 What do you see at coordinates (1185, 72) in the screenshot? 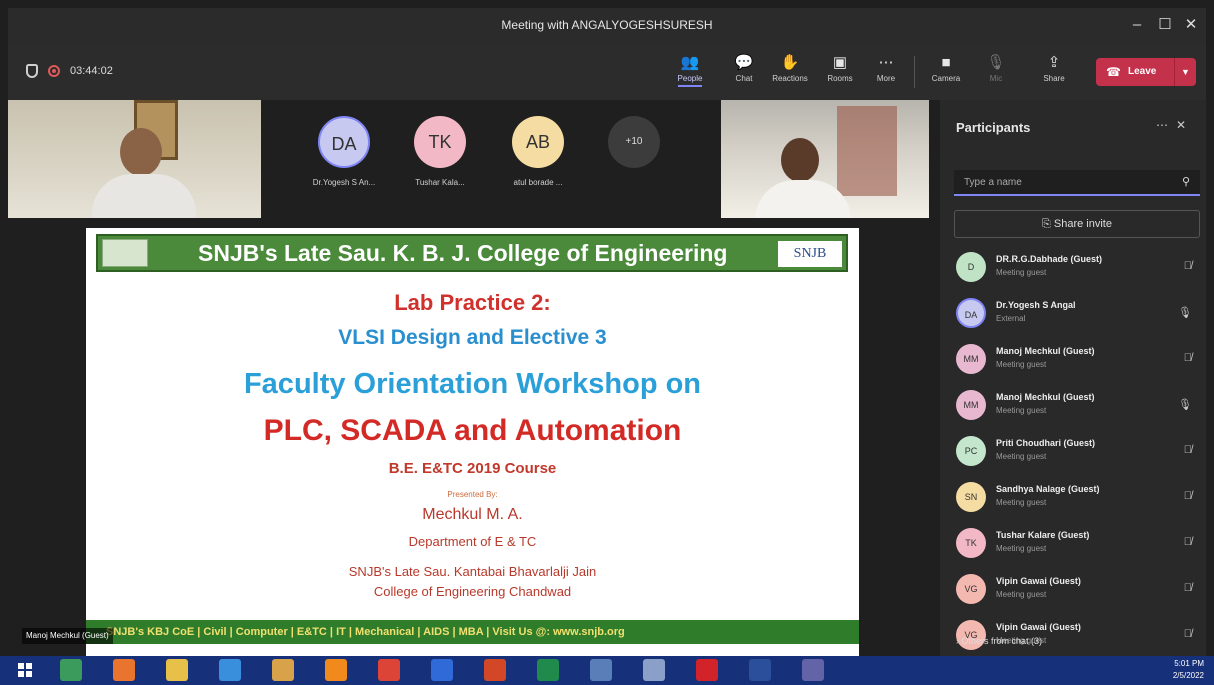
I see `chevron-down-icon: ▼` at bounding box center [1185, 72].